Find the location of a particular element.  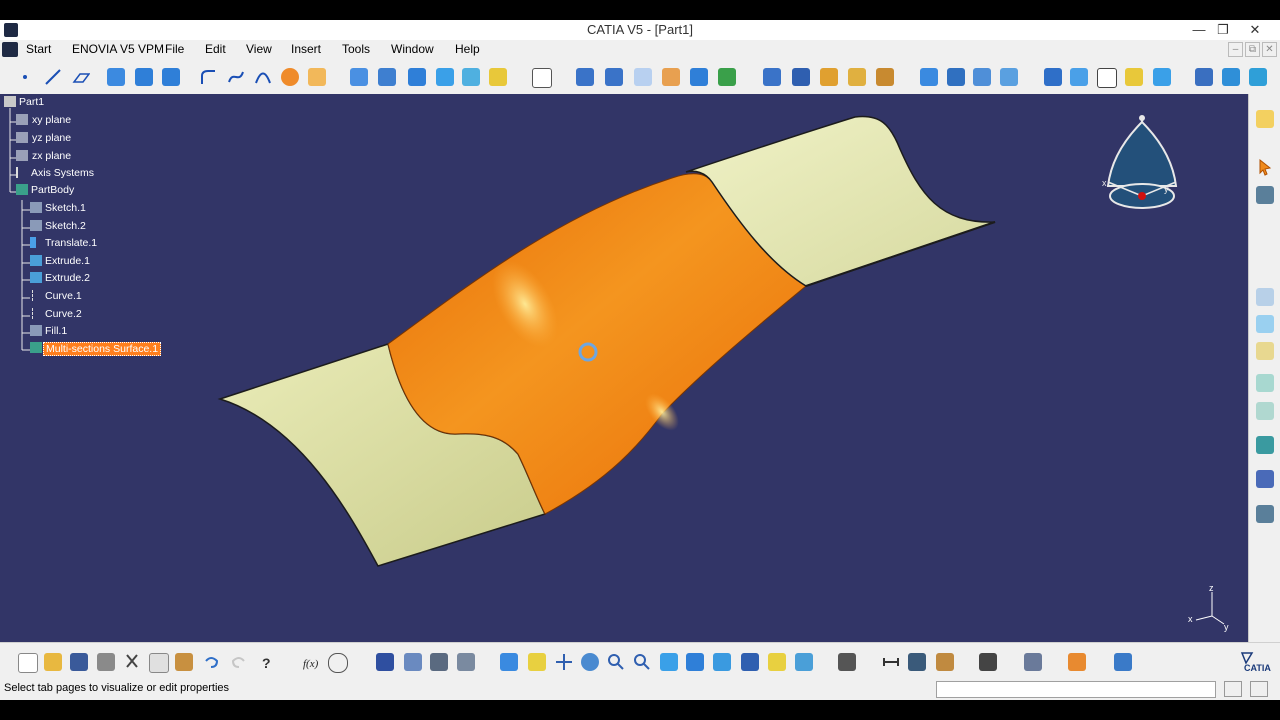

measure-inertia-icon is located at coordinates (945, 662).